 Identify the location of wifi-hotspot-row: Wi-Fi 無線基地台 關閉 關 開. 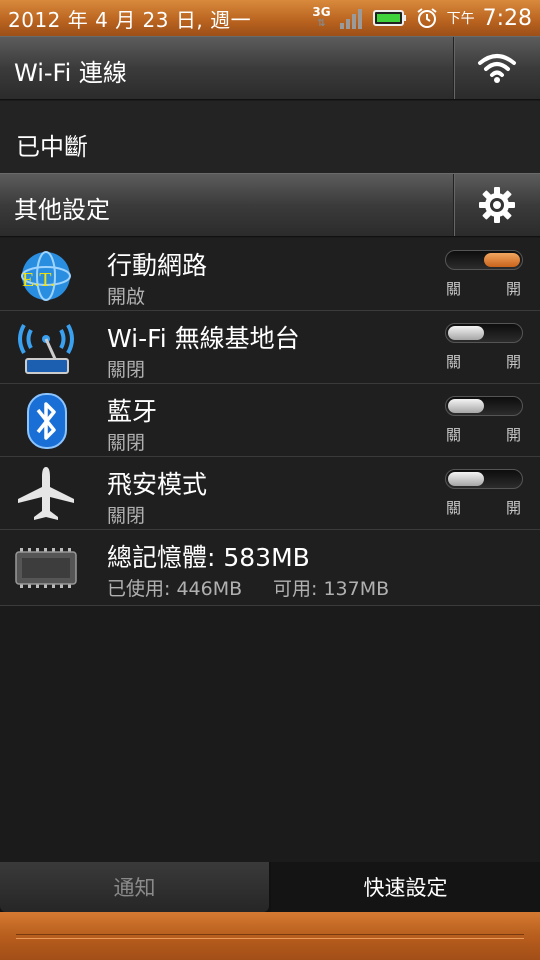
(270, 347).